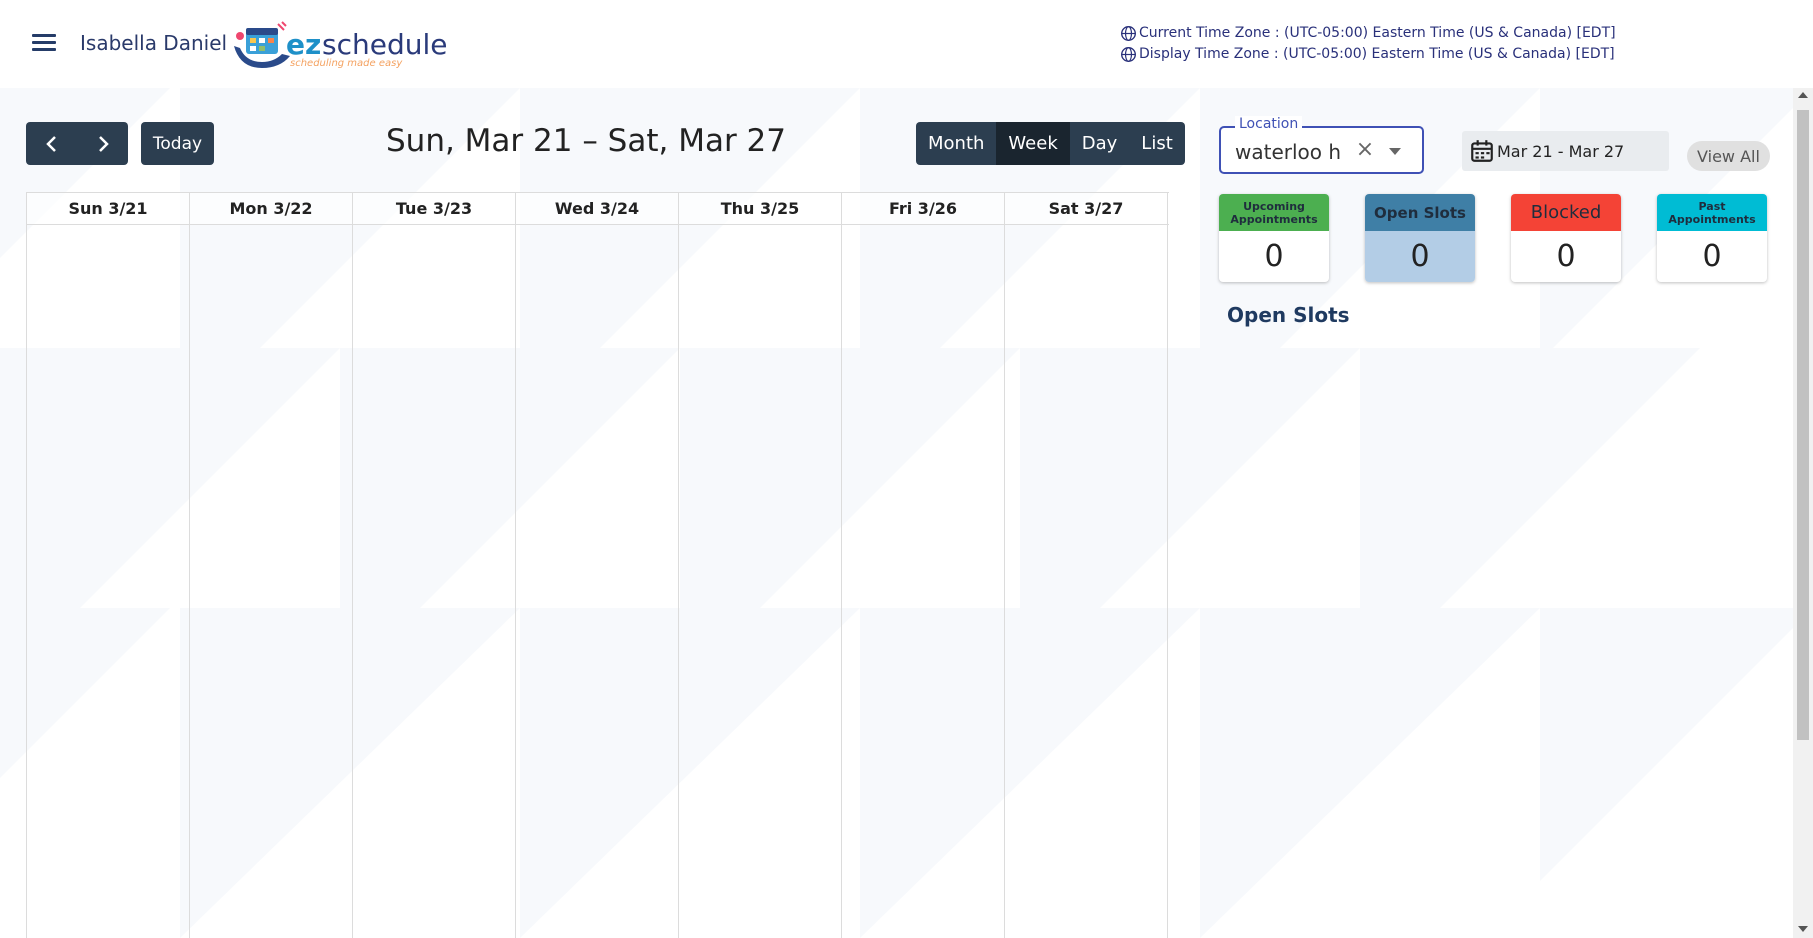  Describe the element at coordinates (434, 208) in the screenshot. I see `day-header-tue: Tue 3/23` at that location.